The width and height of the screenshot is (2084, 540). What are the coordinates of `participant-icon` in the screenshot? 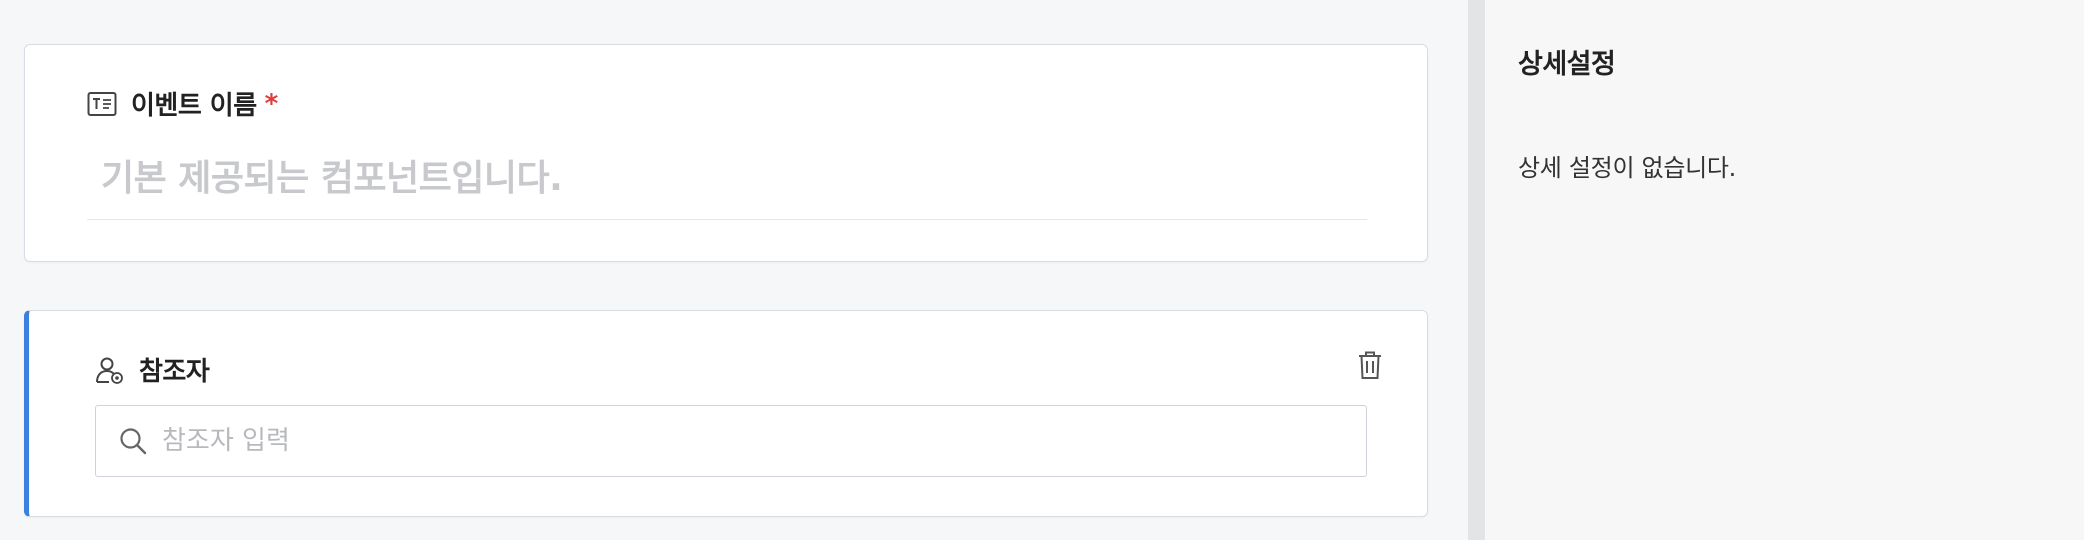 It's located at (110, 370).